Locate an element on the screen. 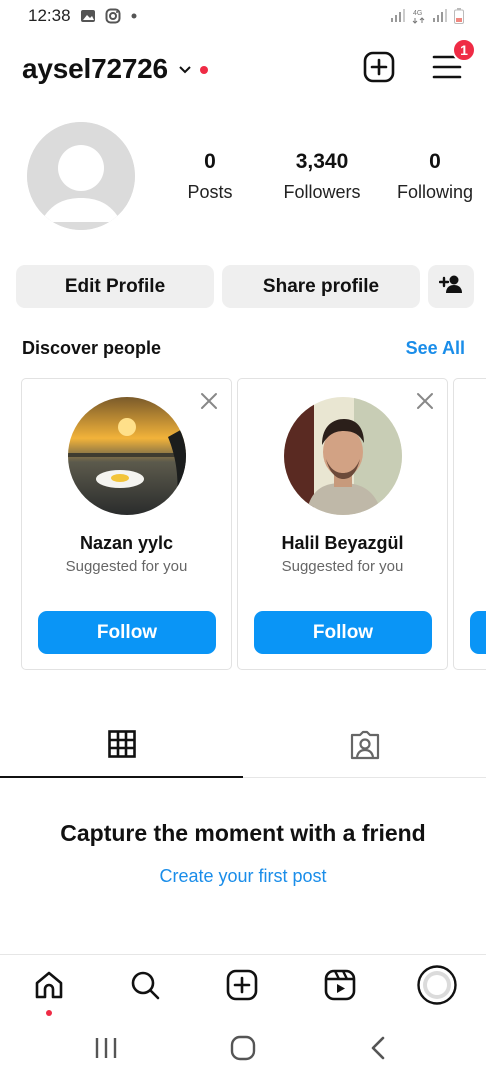 The height and width of the screenshot is (1080, 486). svg-text: 4G is located at coordinates (417, 13).